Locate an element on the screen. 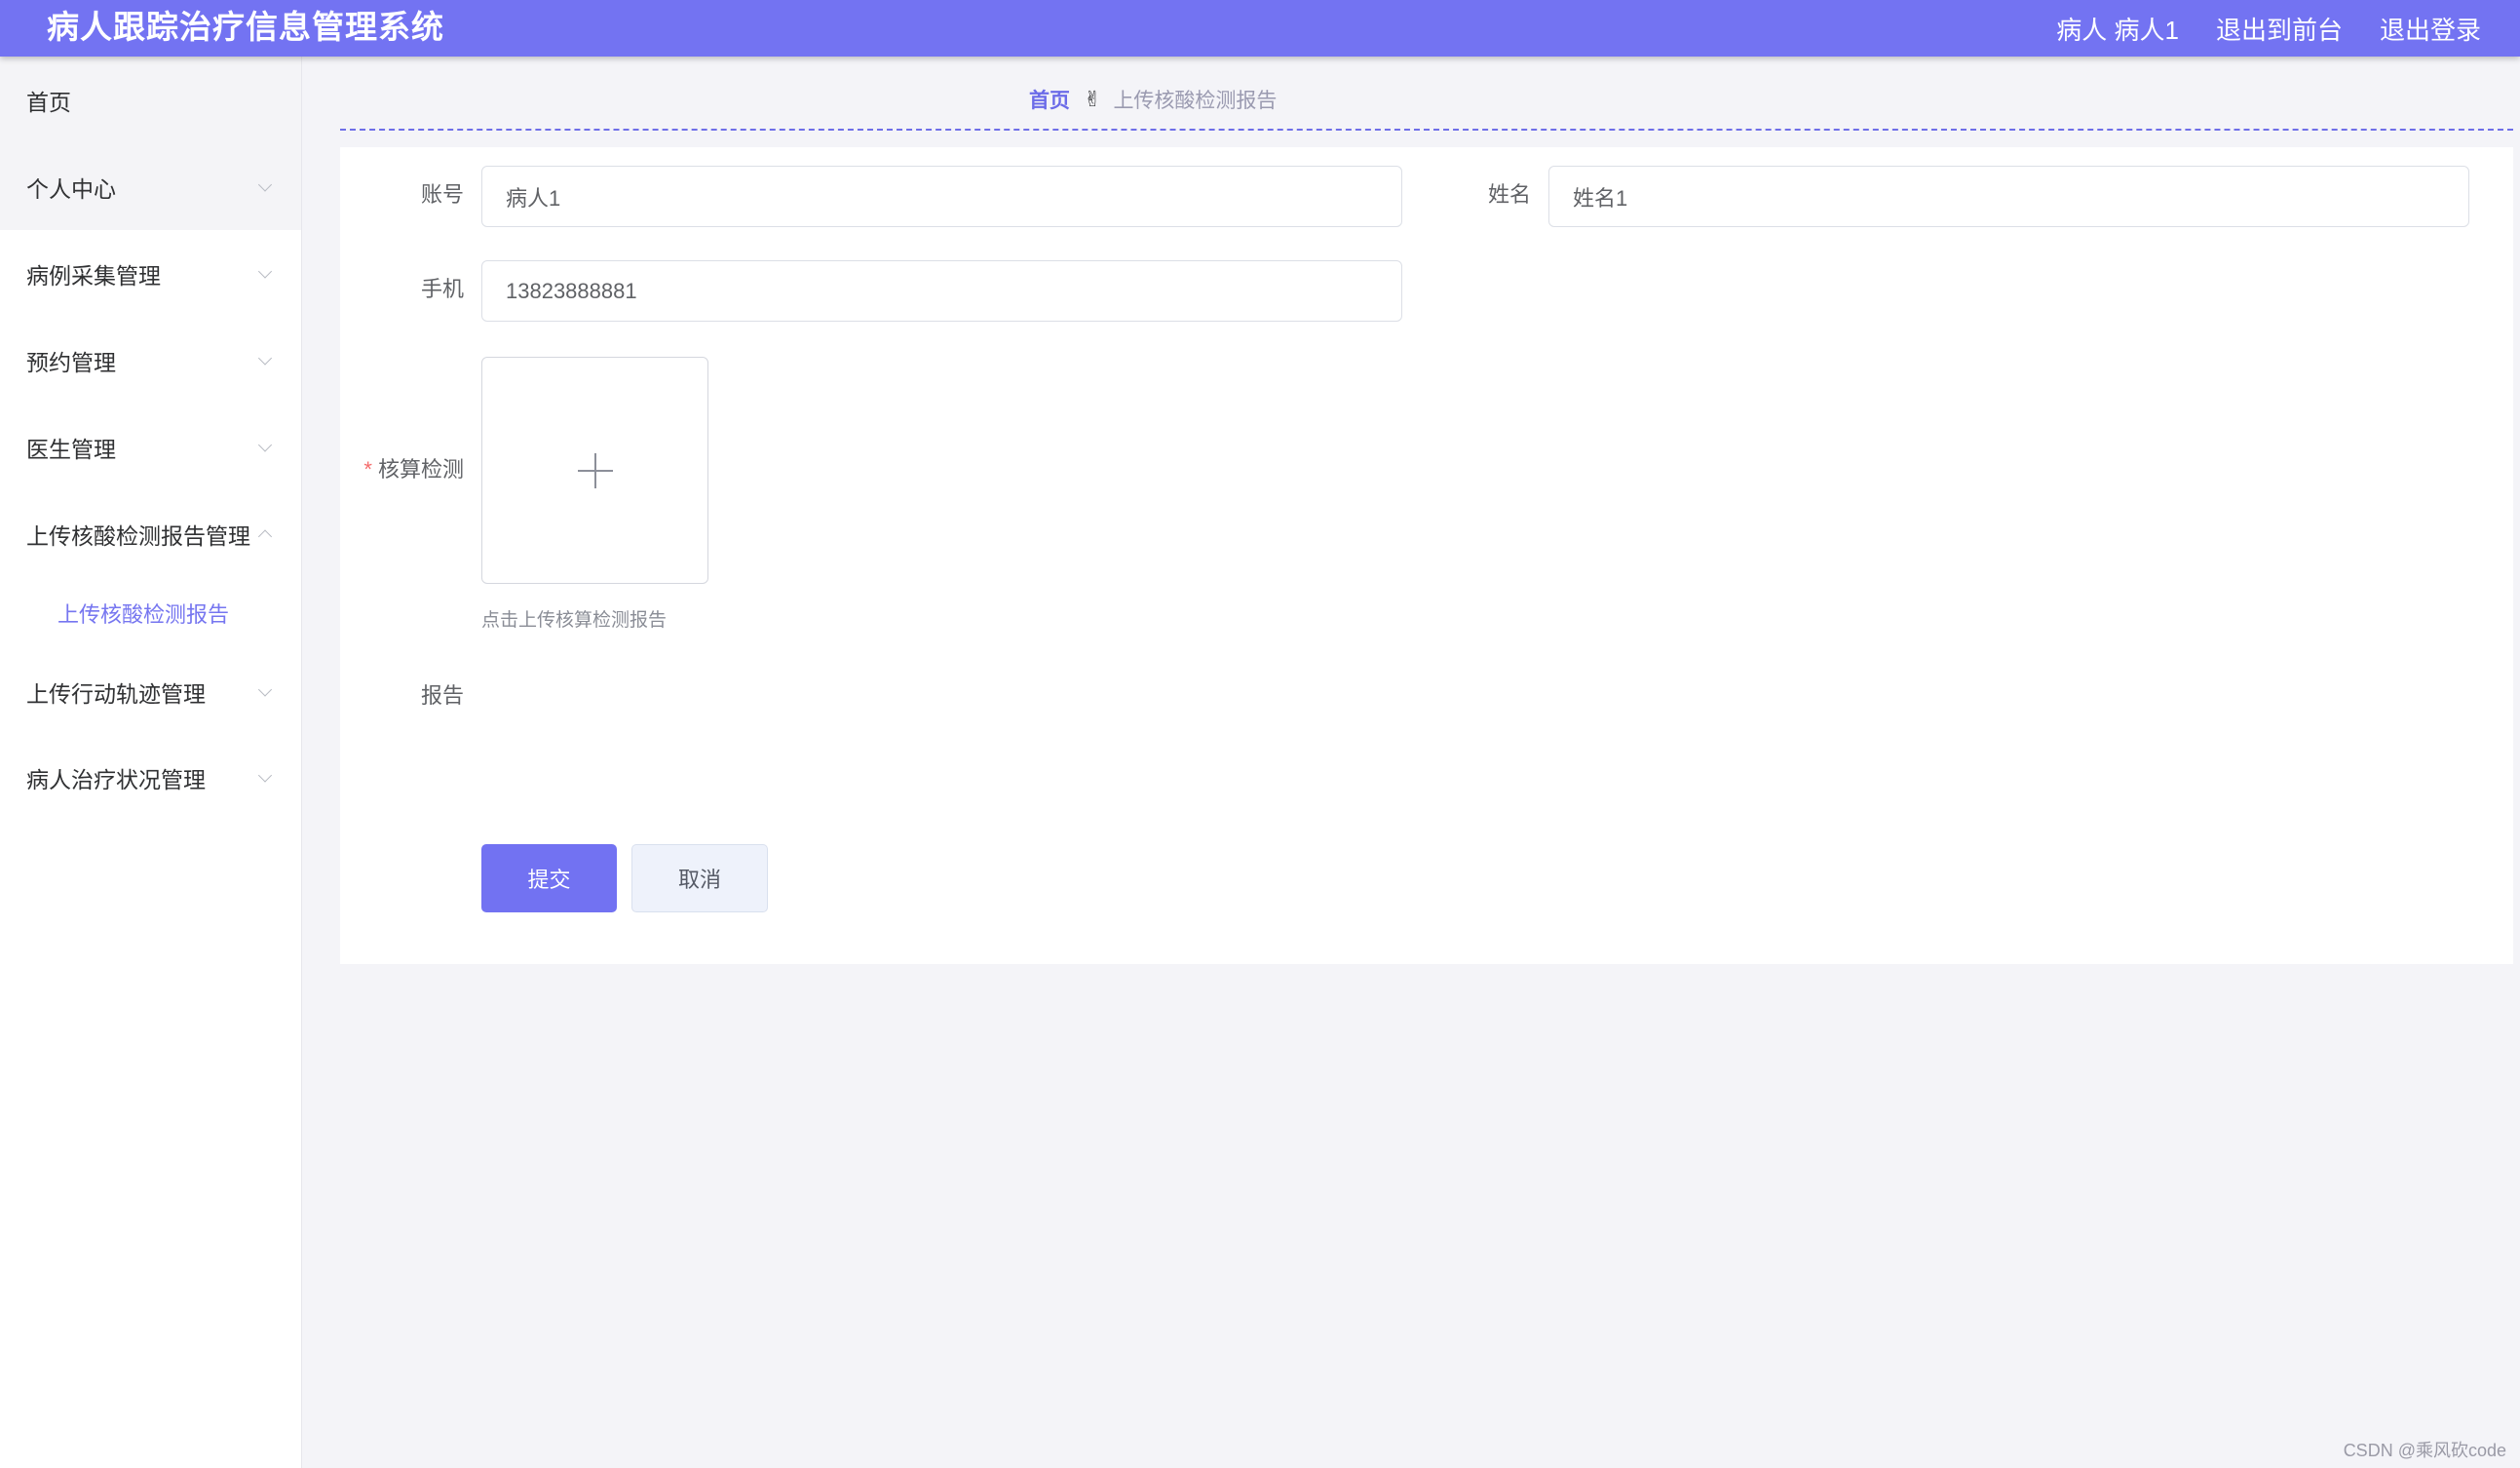  sidebar-item-label: 病例采集管理 is located at coordinates (93, 276).